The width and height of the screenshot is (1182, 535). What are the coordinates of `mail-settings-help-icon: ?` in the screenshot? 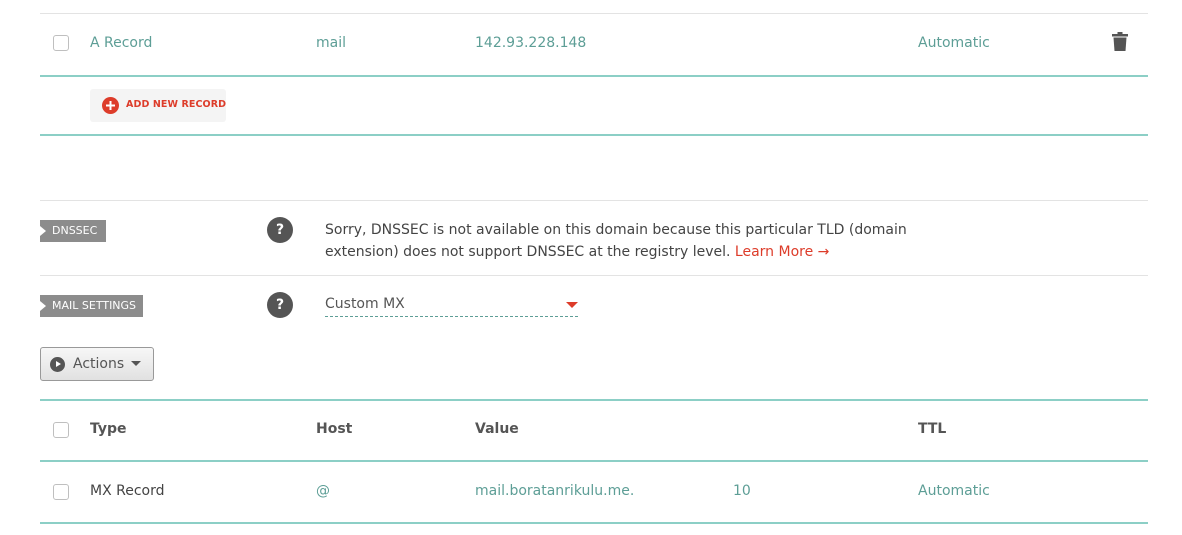 It's located at (280, 305).